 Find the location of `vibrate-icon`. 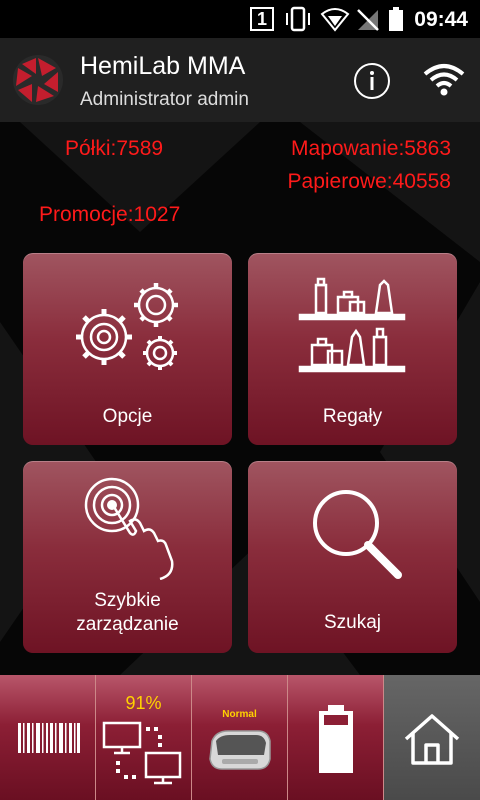

vibrate-icon is located at coordinates (298, 19).